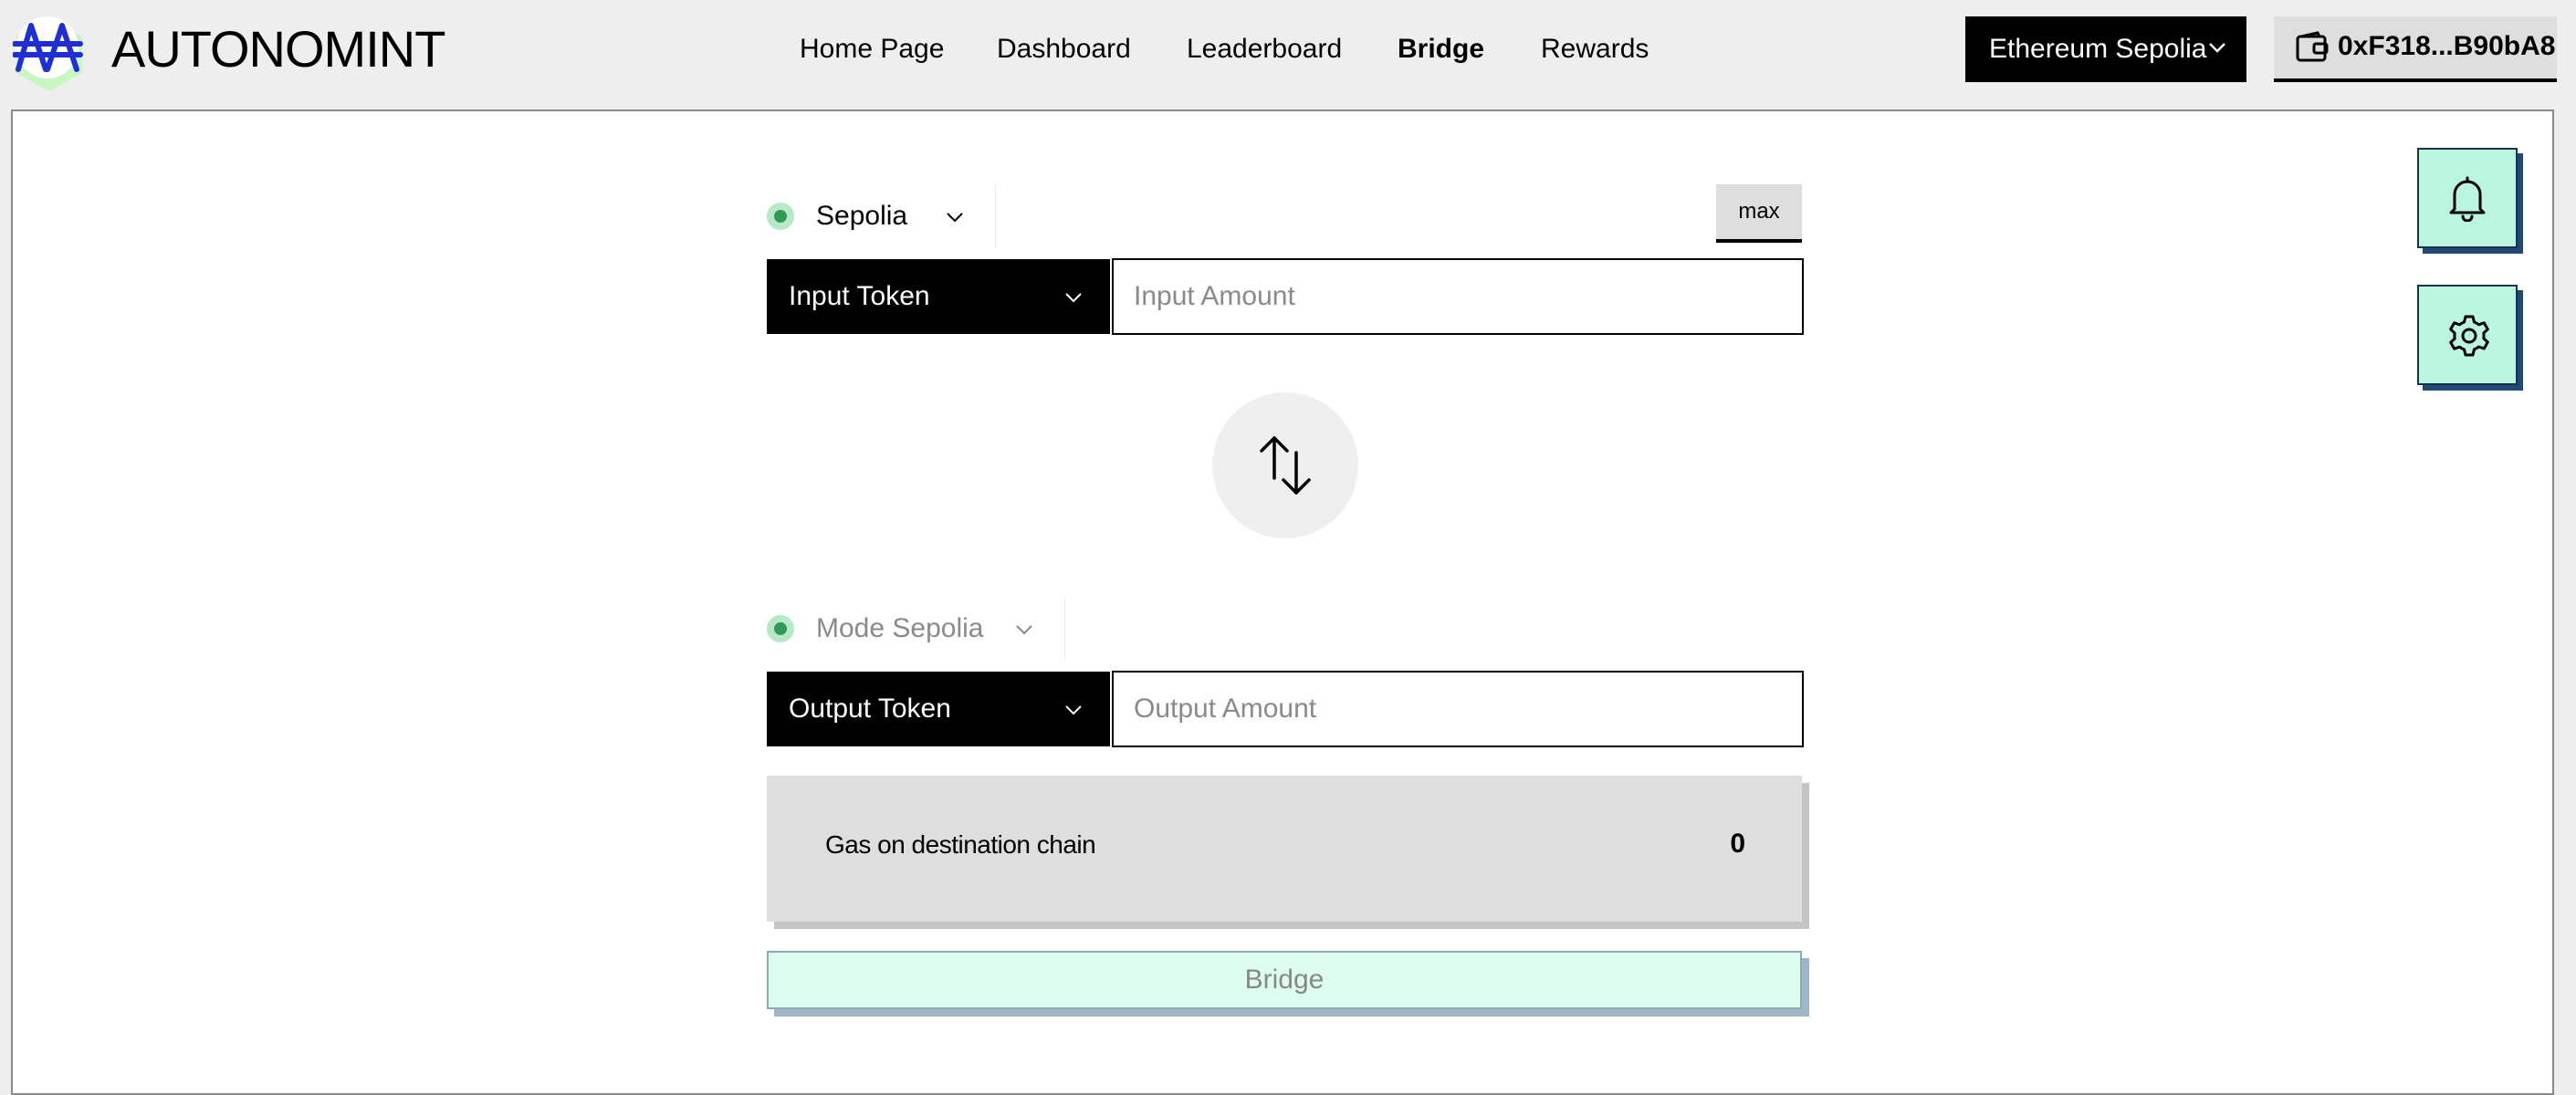 The height and width of the screenshot is (1095, 2576). I want to click on wallet-address-button: 0xF318...B90bA8, so click(2415, 49).